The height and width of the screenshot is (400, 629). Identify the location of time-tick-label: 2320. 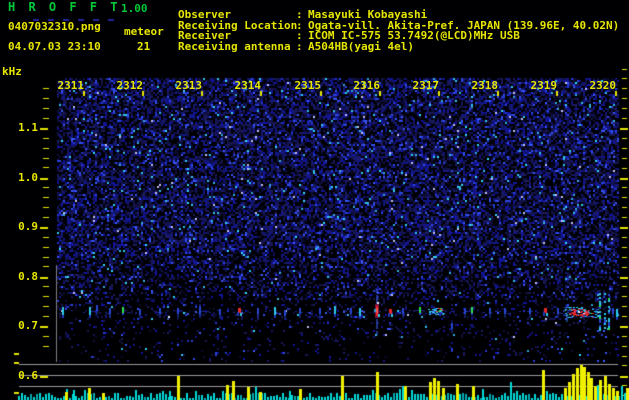
(603, 85).